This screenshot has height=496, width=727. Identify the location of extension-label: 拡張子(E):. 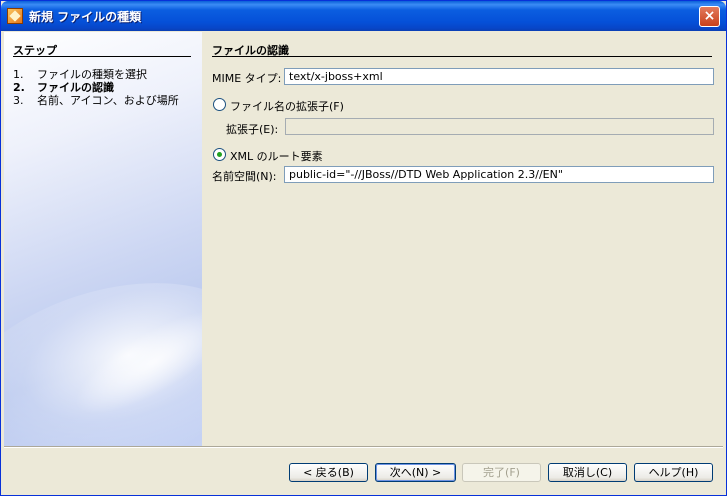
(252, 129).